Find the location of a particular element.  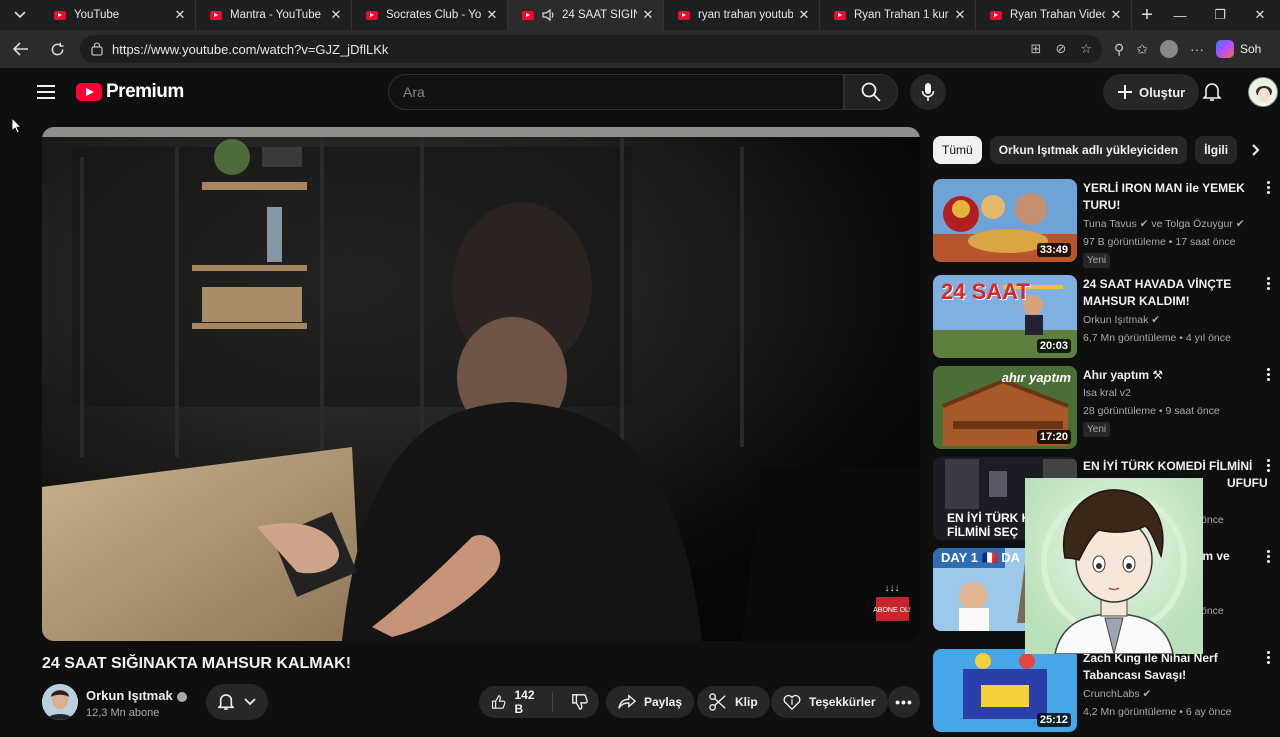

video-thumbnail: 24 SAAT 20:03 is located at coordinates (1005, 316).